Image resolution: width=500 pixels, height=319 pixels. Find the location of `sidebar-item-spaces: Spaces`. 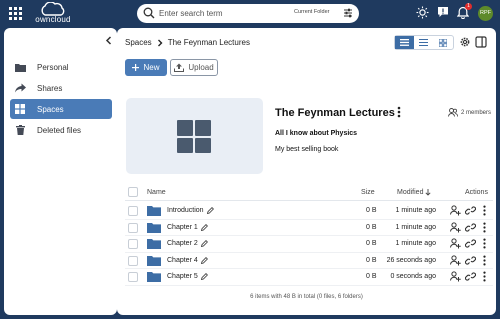

sidebar-item-spaces: Spaces is located at coordinates (61, 109).